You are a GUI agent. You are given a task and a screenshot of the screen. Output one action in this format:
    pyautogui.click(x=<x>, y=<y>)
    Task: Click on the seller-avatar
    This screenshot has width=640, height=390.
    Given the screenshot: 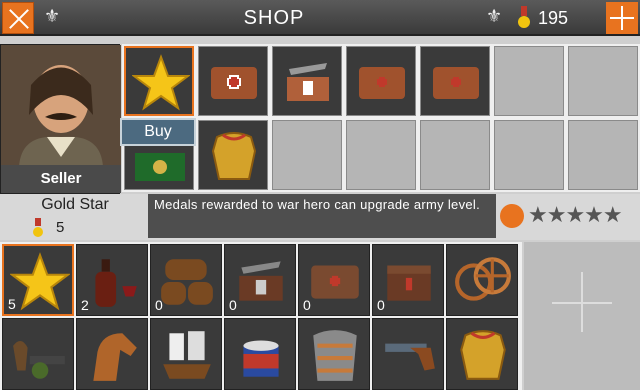 What is the action you would take?
    pyautogui.click(x=61, y=106)
    